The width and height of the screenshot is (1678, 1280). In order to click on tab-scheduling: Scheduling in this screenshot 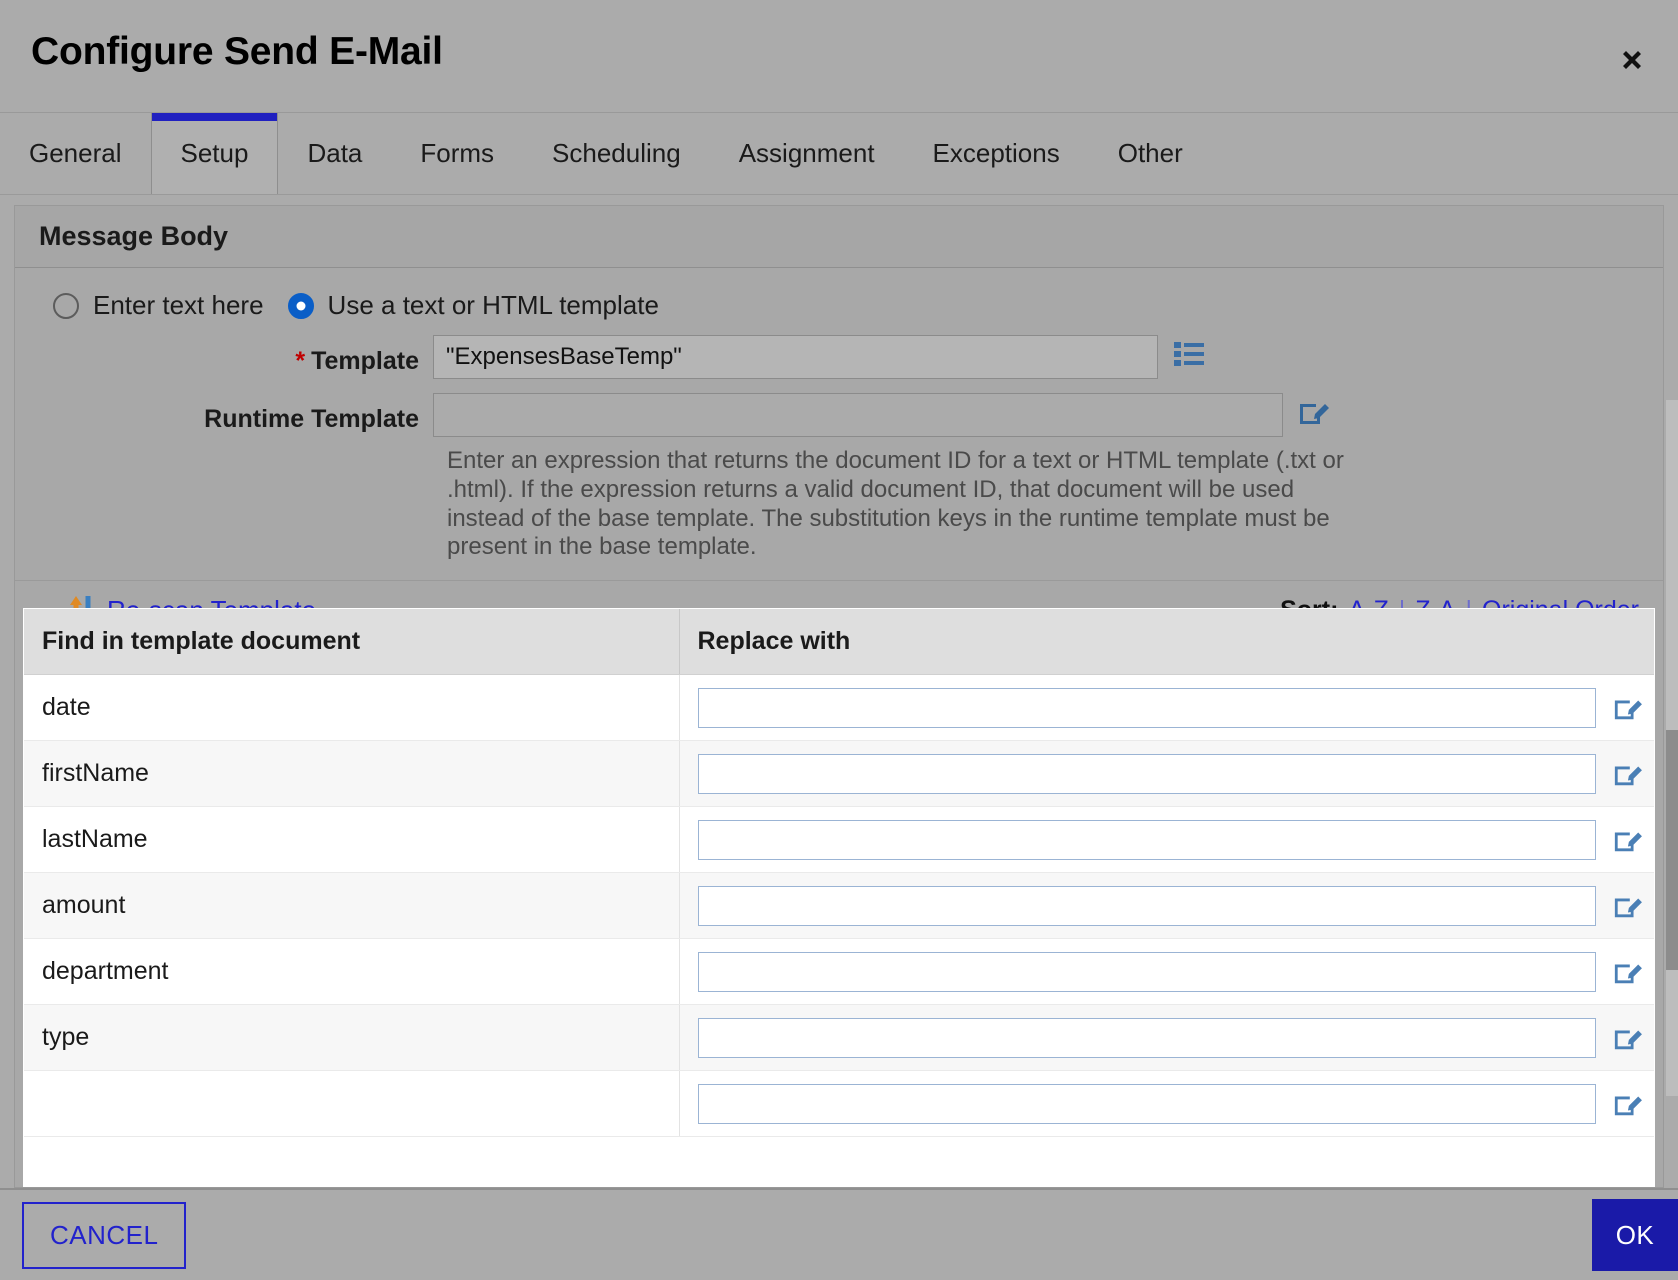, I will do `click(616, 153)`.